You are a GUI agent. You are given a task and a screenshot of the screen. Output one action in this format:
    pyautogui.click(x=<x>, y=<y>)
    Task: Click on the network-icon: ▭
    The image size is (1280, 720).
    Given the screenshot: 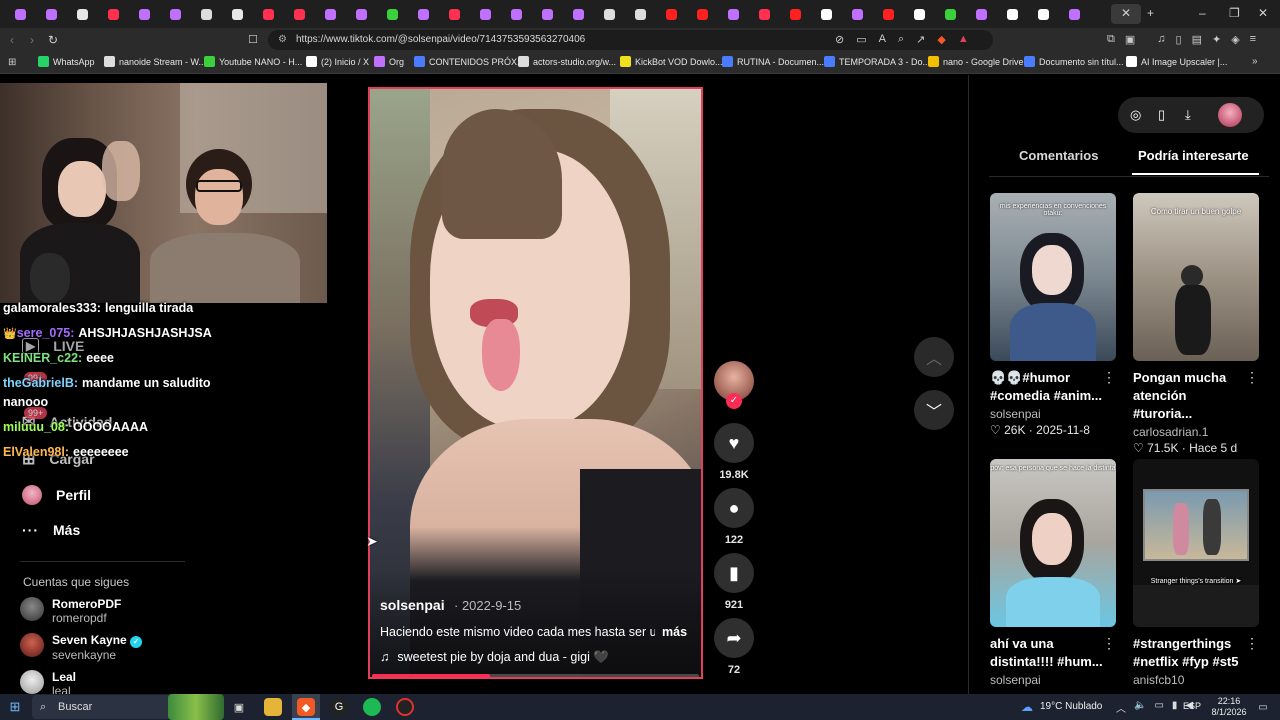 What is the action you would take?
    pyautogui.click(x=1158, y=707)
    